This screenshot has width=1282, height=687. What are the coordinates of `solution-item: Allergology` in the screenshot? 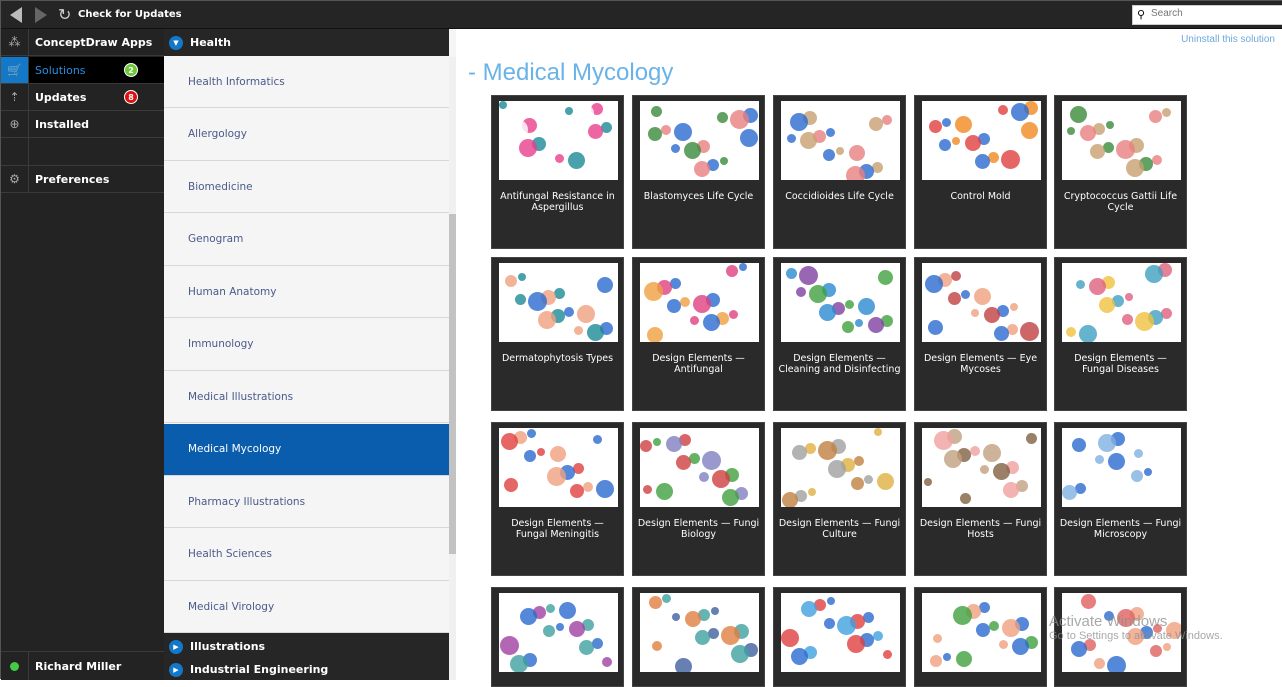 It's located at (306, 135).